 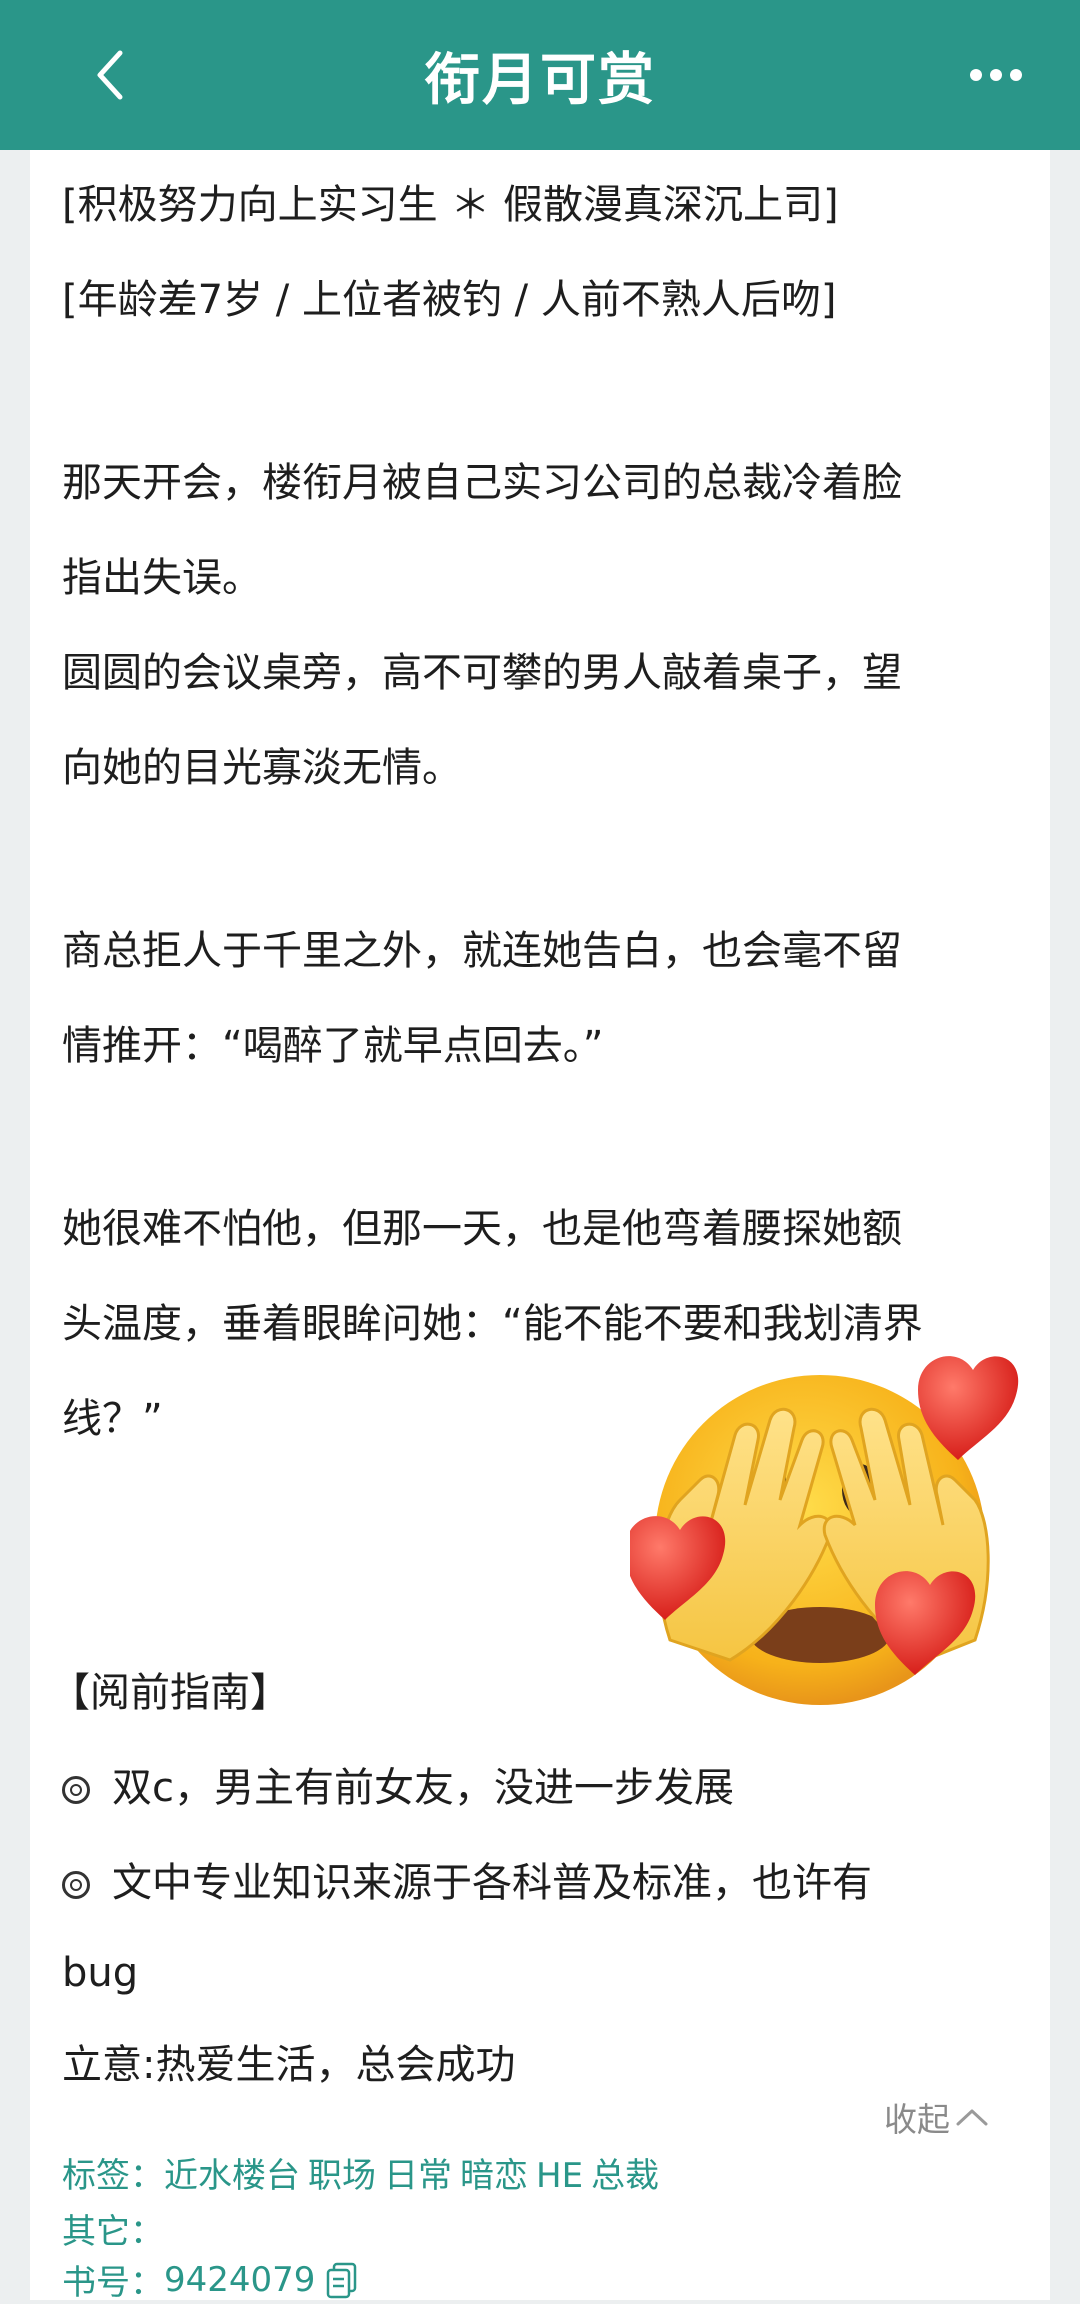 What do you see at coordinates (240, 2279) in the screenshot?
I see `book-number: 9424079` at bounding box center [240, 2279].